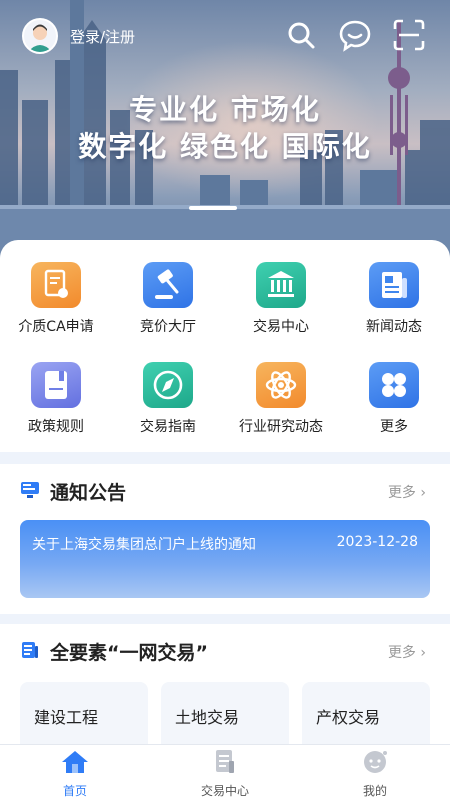  What do you see at coordinates (355, 35) in the screenshot?
I see `message-icon` at bounding box center [355, 35].